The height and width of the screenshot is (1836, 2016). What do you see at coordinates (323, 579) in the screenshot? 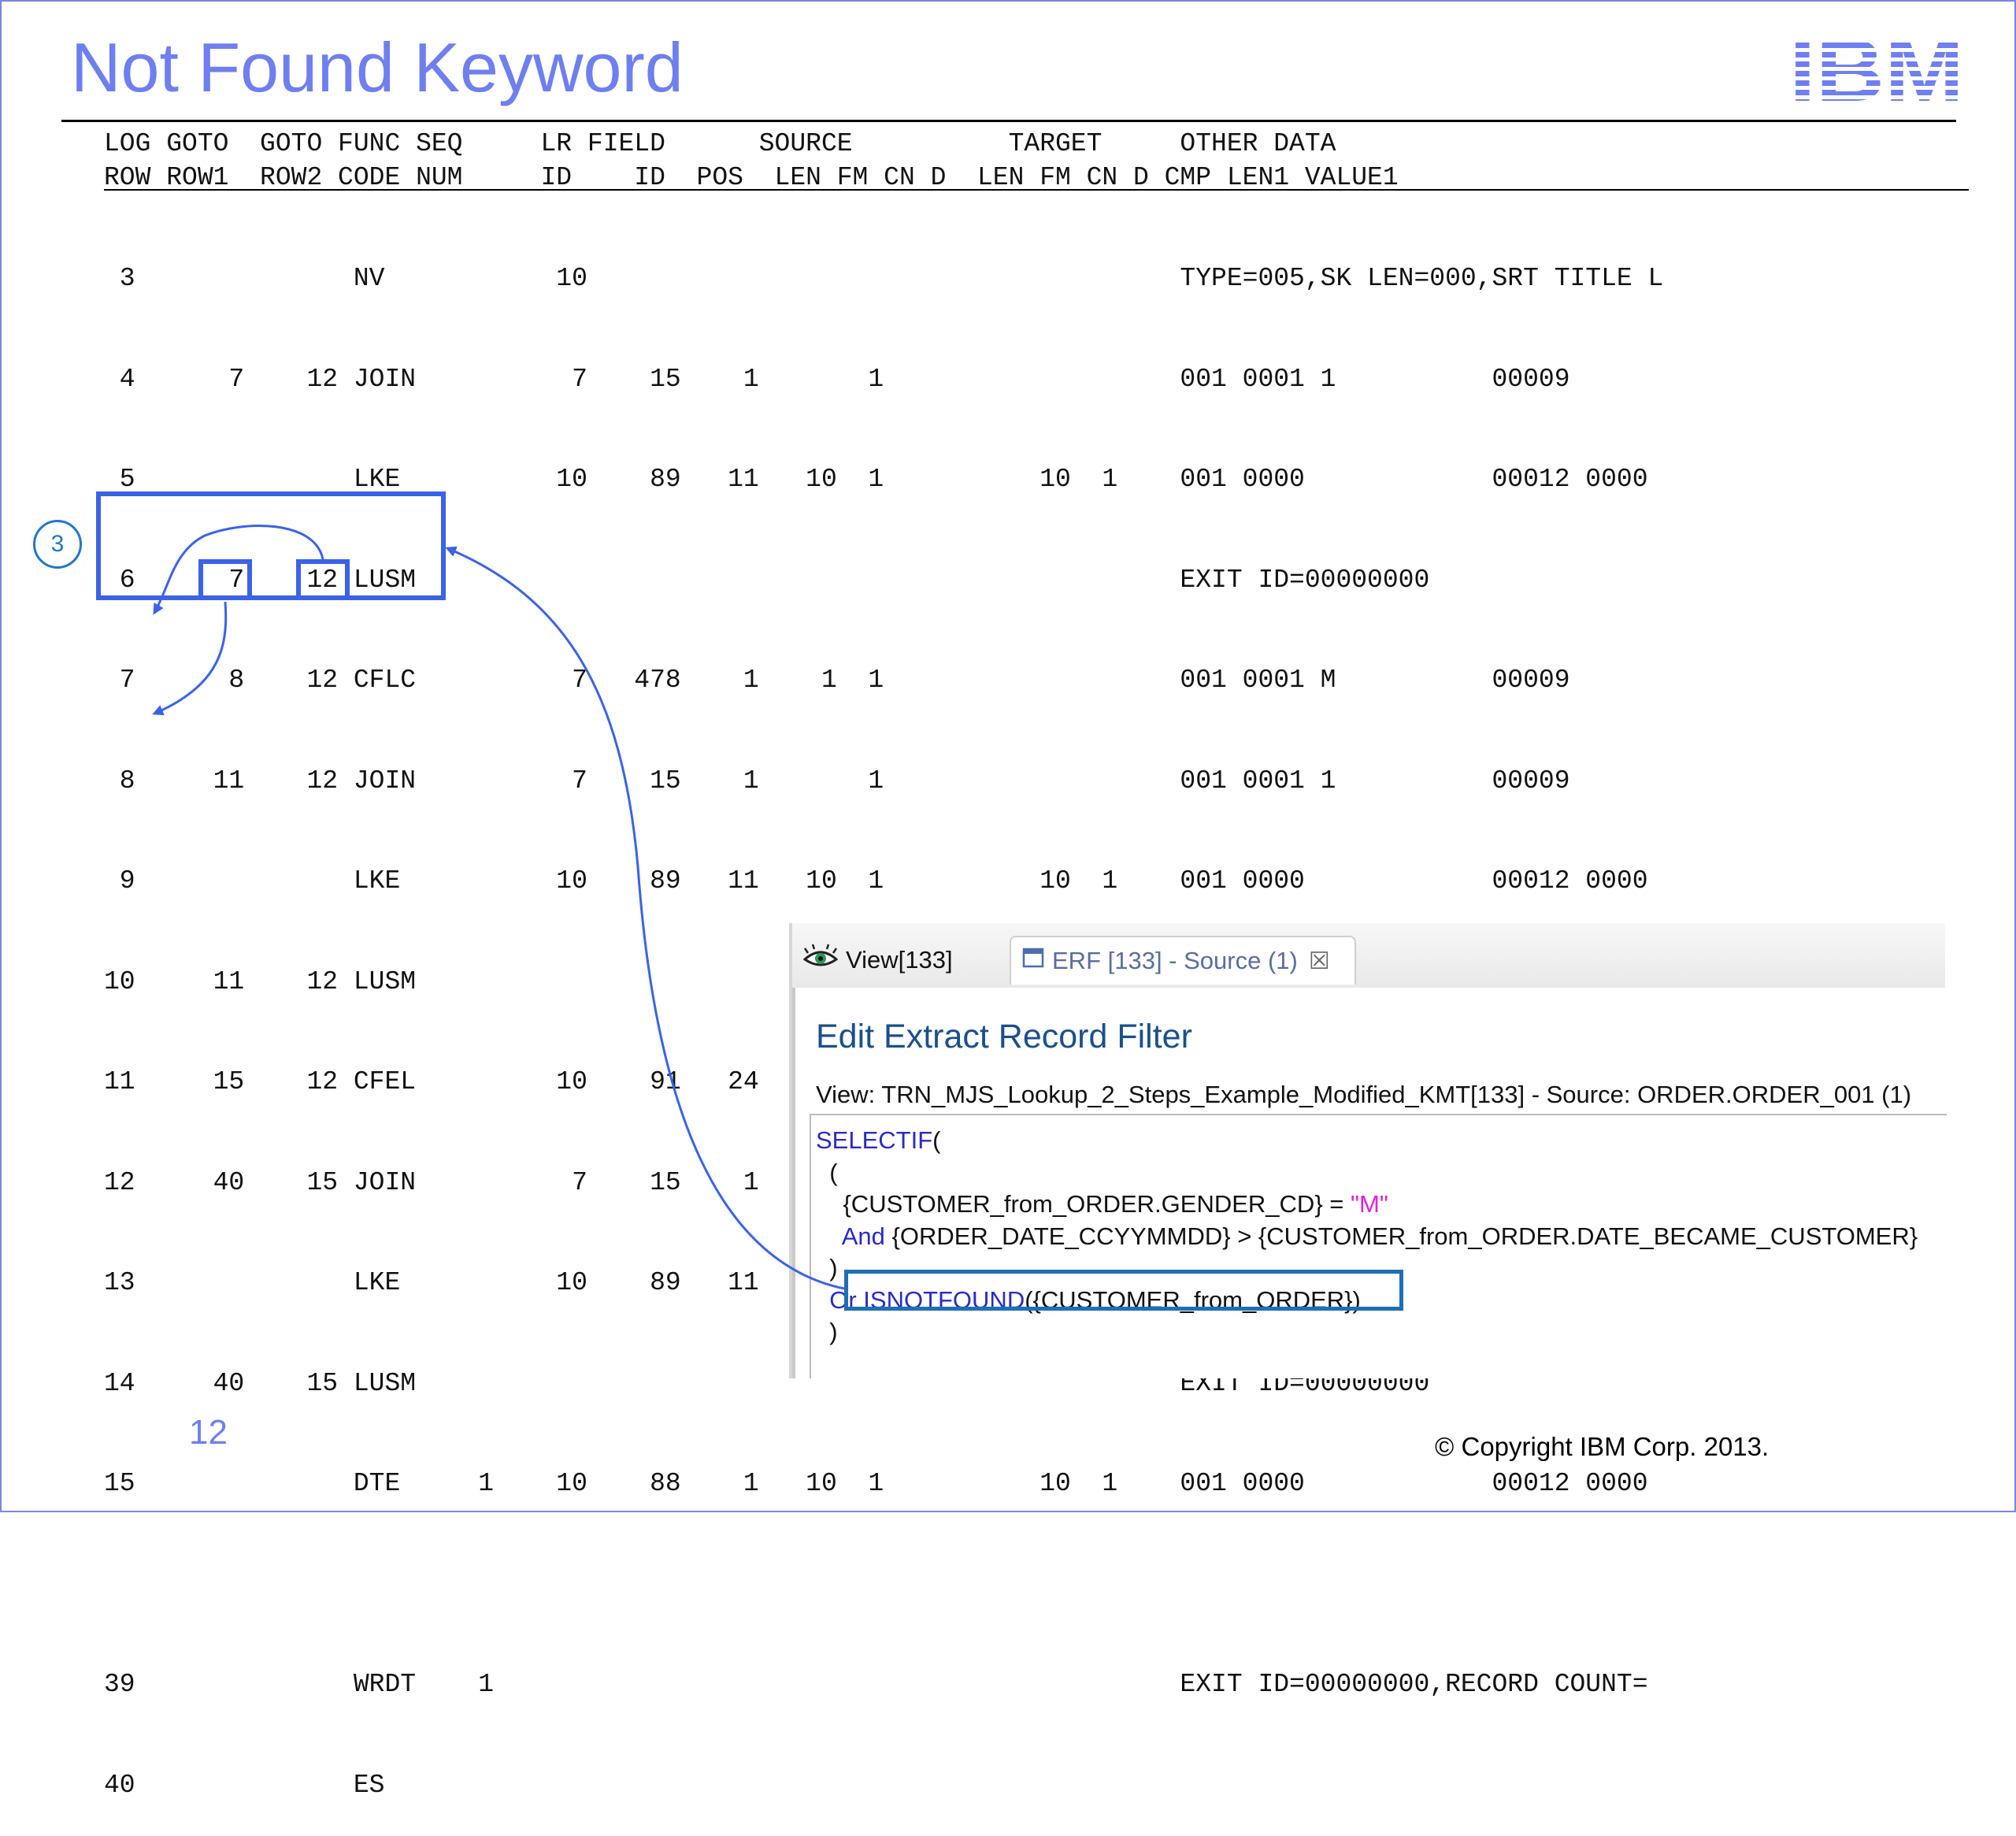
I see `goto-row2-15-box` at bounding box center [323, 579].